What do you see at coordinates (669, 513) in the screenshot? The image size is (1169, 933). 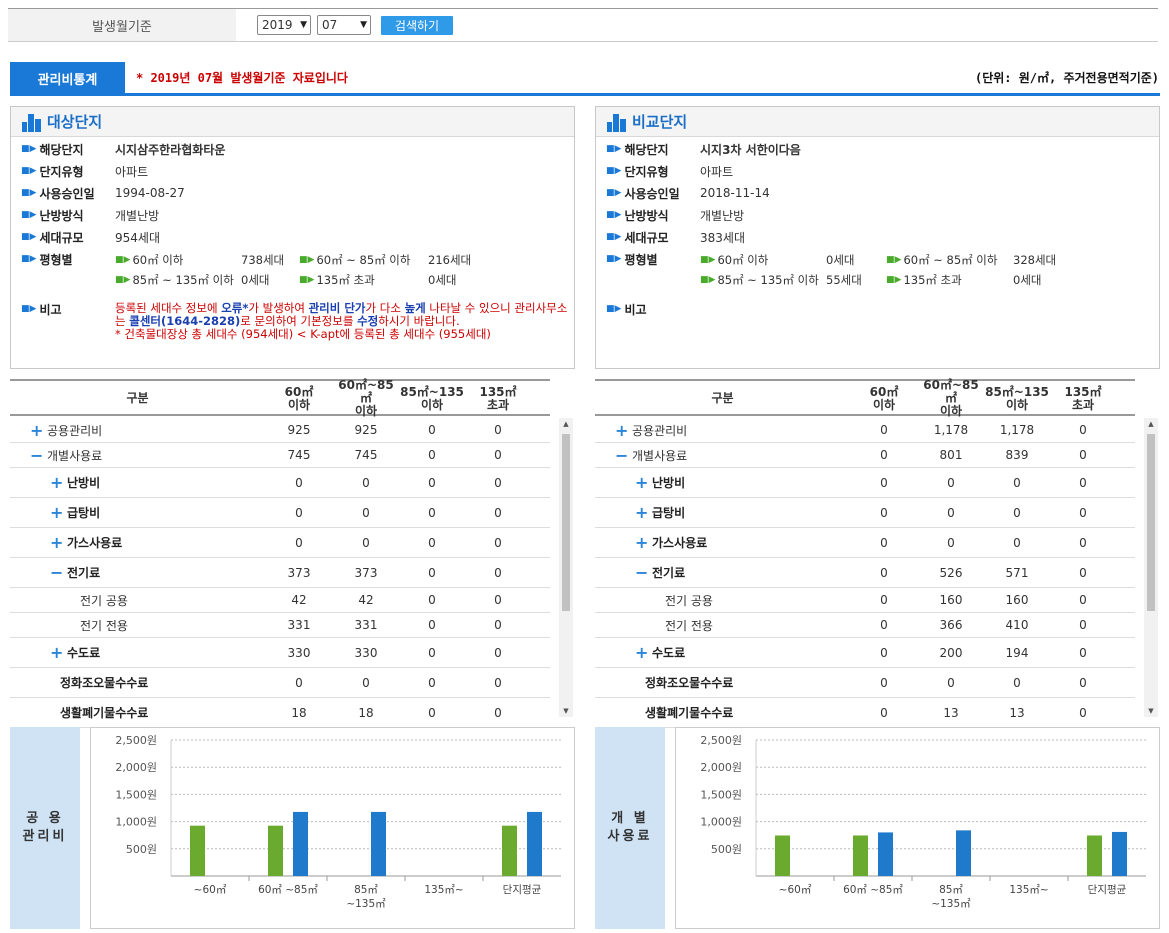 I see `row-label: 급탕비` at bounding box center [669, 513].